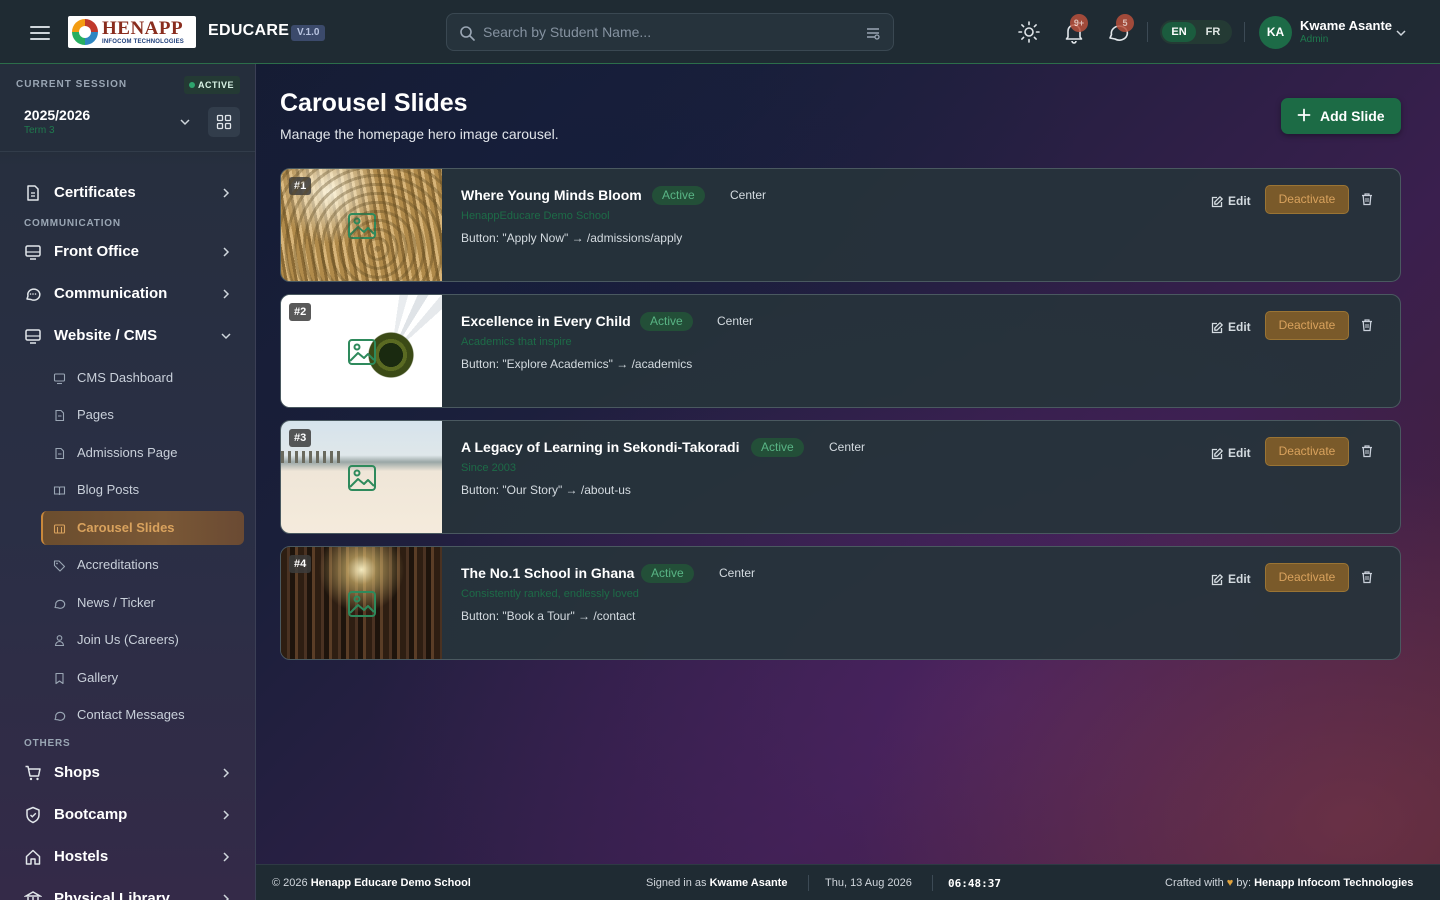 This screenshot has width=1440, height=900. I want to click on sidebar-subitem-pages: Pages, so click(142, 415).